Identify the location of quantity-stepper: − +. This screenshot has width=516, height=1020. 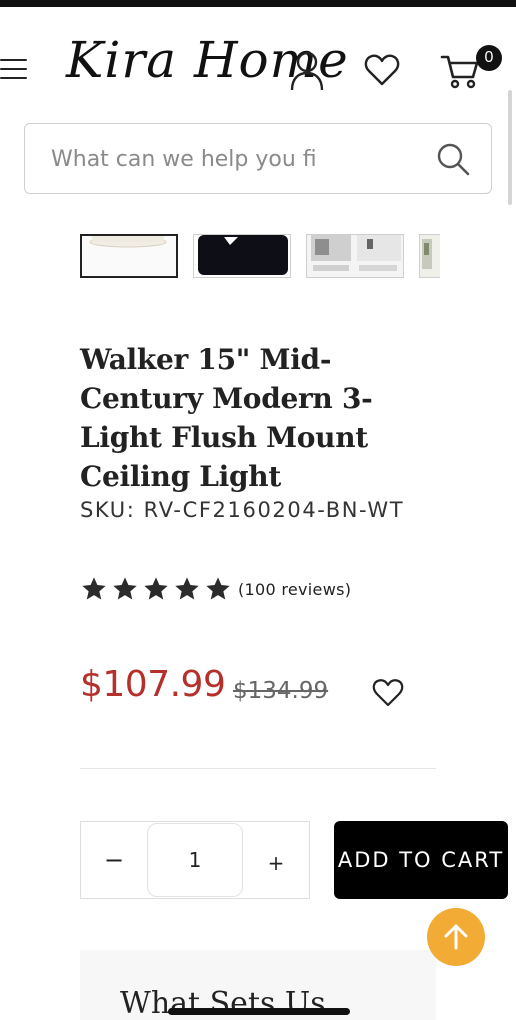
(195, 860).